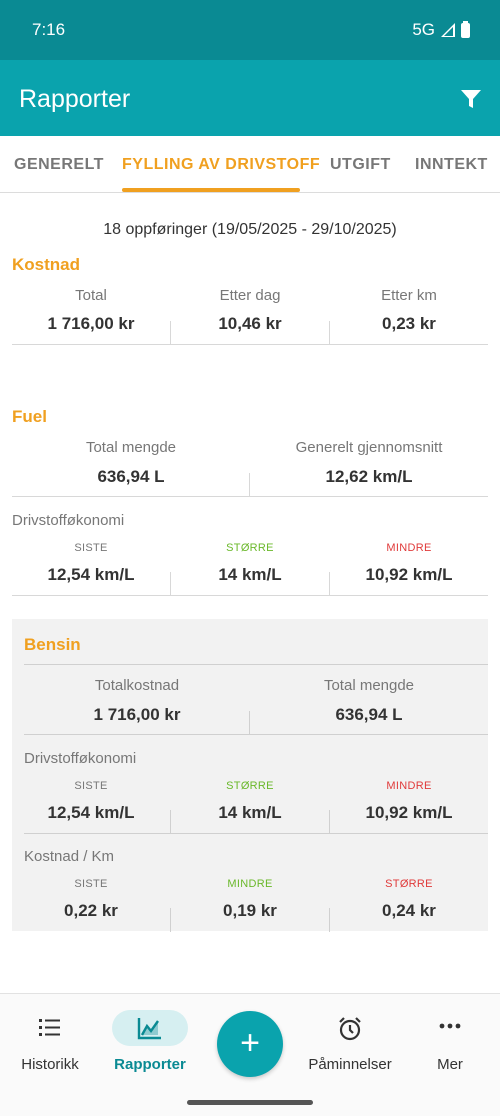 The image size is (500, 1116). I want to click on kostnad-per-km-value: 0,23 kr, so click(409, 323).